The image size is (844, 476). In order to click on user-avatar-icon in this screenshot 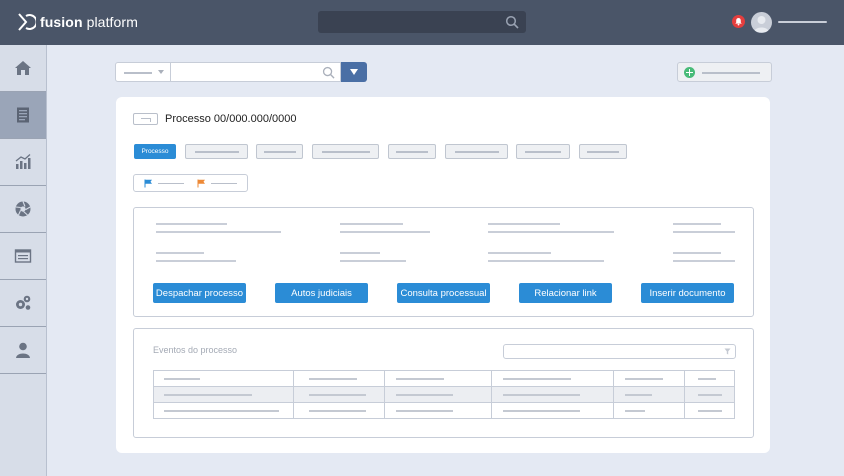, I will do `click(761, 24)`.